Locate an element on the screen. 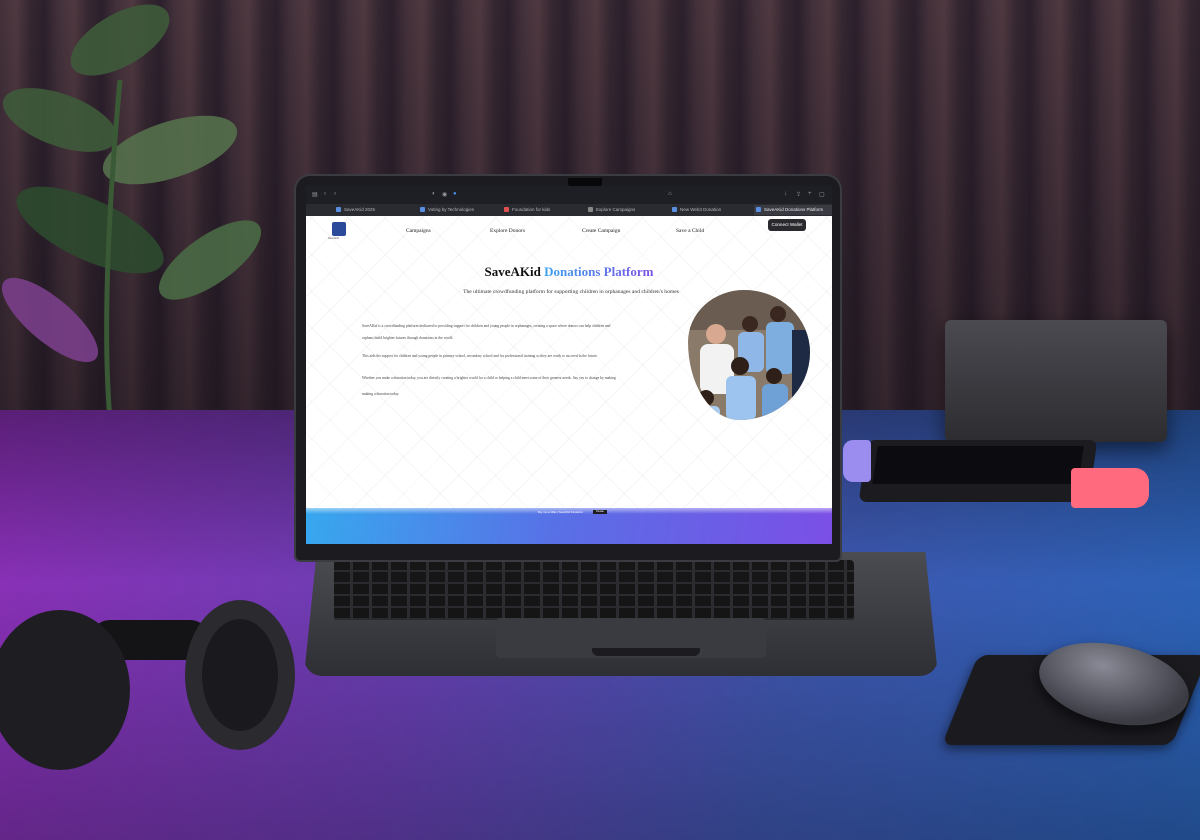 This screenshot has width=1200, height=840. connect-wallet-button: Connect Wallet is located at coordinates (787, 225).